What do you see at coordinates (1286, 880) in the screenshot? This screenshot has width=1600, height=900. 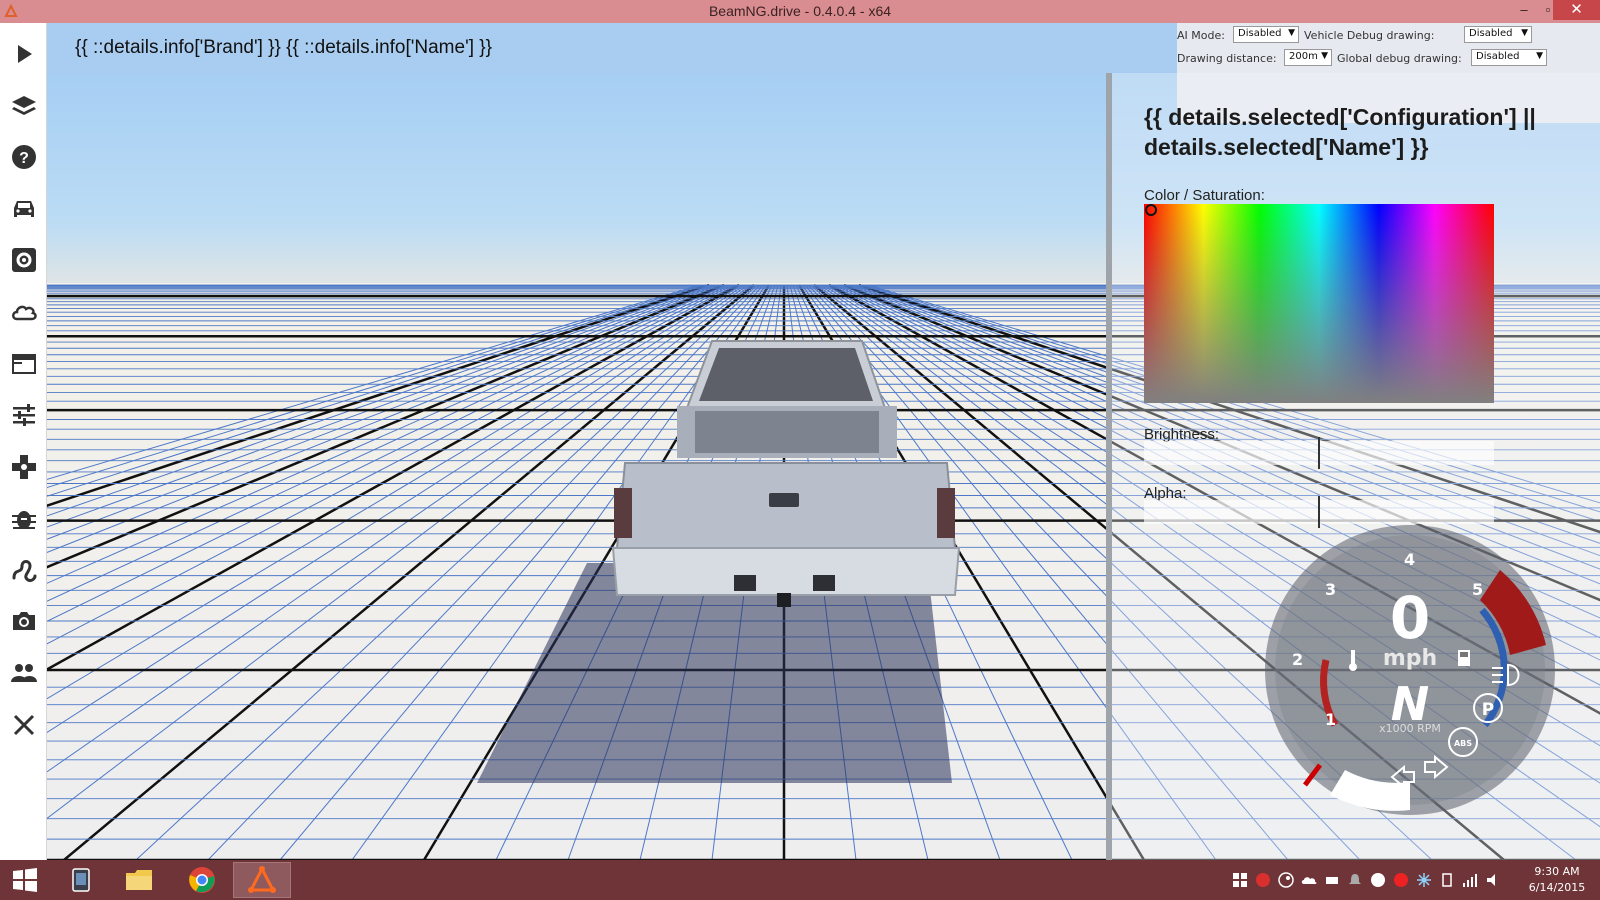 I see `steam-icon` at bounding box center [1286, 880].